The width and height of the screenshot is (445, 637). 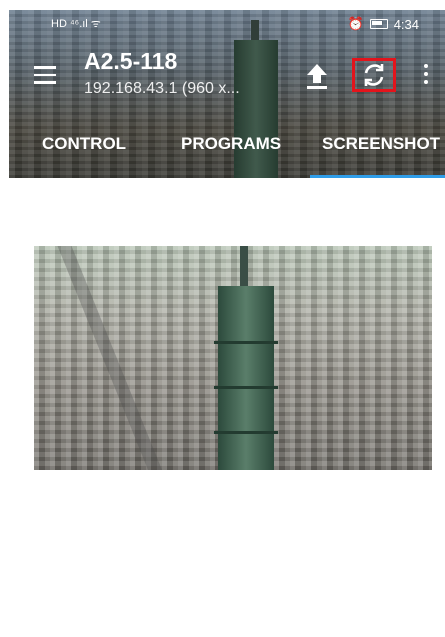 I want to click on alarm-icon: ⏰, so click(x=355, y=23).